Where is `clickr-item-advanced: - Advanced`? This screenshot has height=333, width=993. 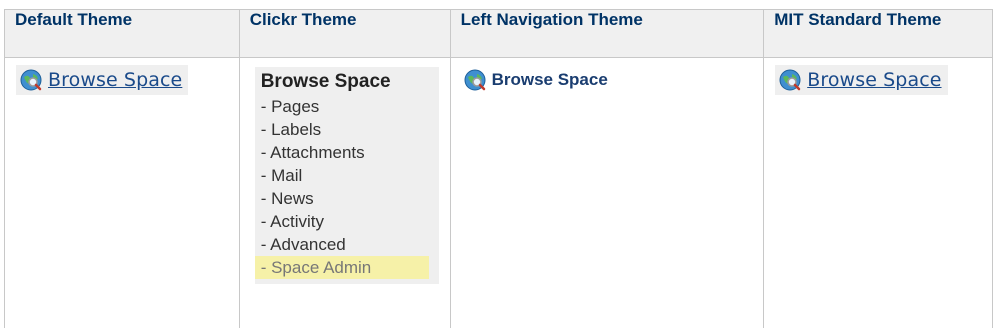 clickr-item-advanced: - Advanced is located at coordinates (350, 244).